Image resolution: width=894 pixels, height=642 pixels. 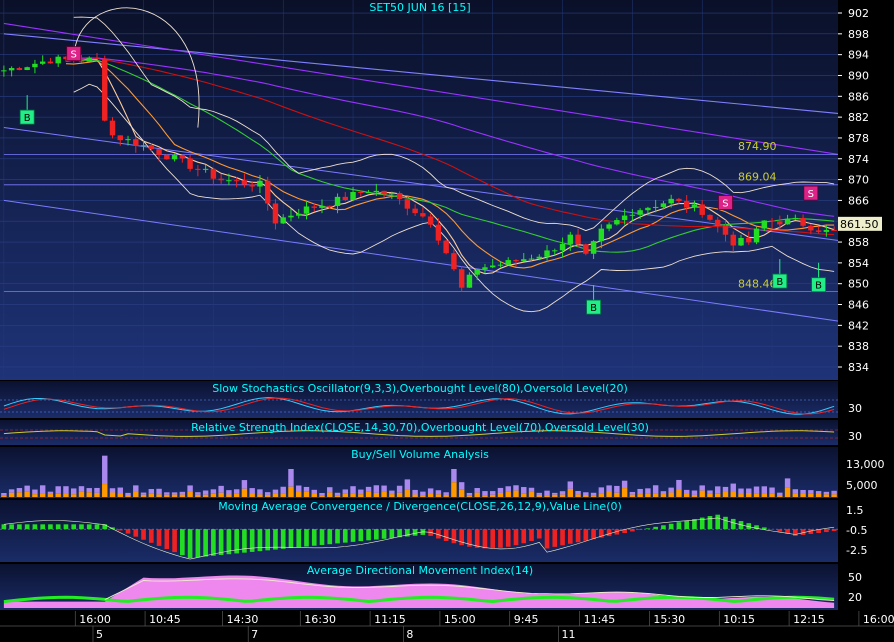 What do you see at coordinates (858, 34) in the screenshot?
I see `price-axis-tick-label: 898` at bounding box center [858, 34].